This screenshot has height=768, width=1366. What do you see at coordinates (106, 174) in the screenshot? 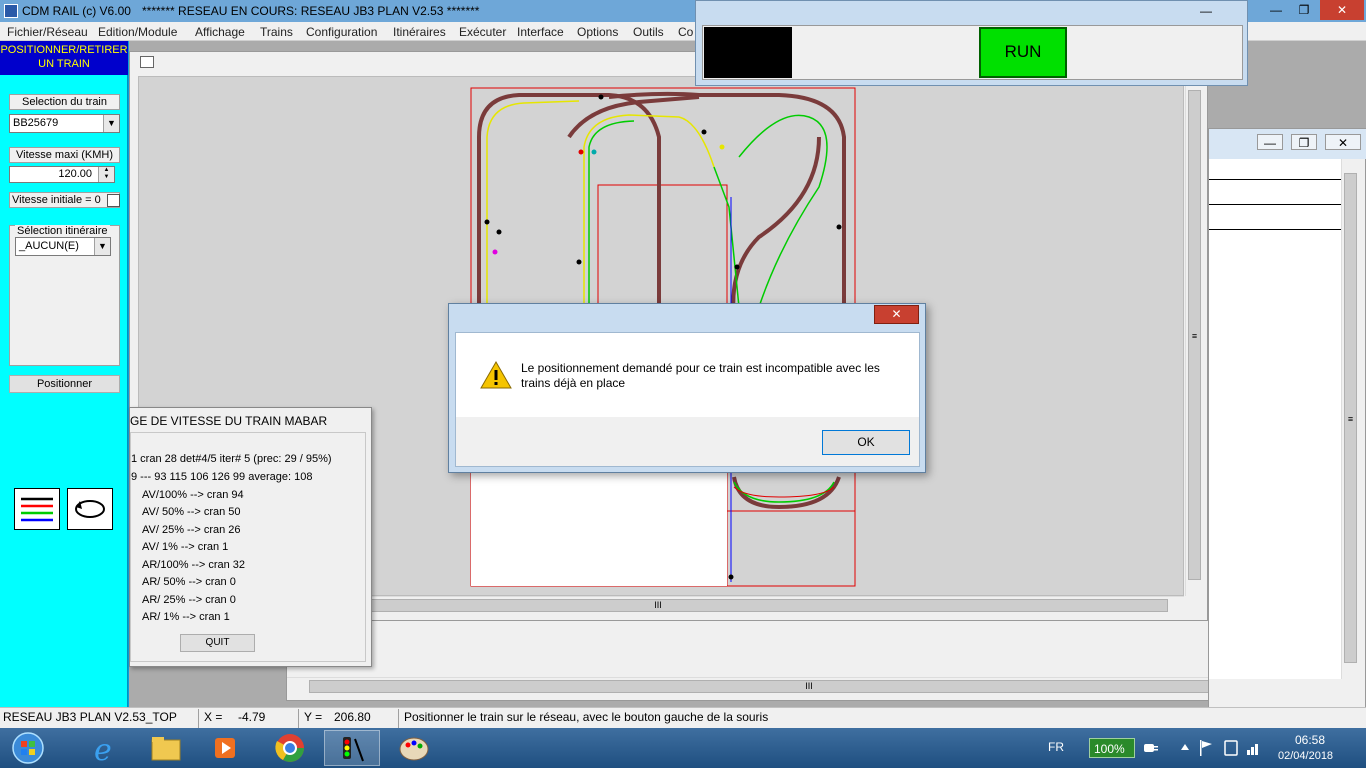
I see `spinner-icon: ▲ ▼` at bounding box center [106, 174].